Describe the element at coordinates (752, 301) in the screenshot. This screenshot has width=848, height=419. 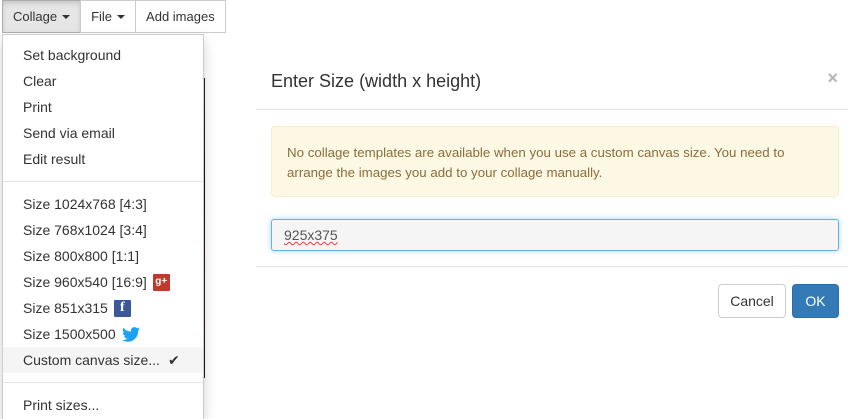
I see `cancel-button: Cancel` at that location.